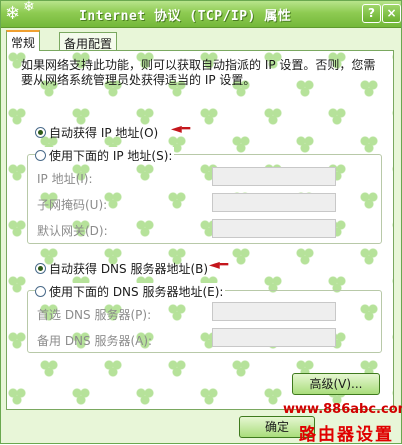 Image resolution: width=402 pixels, height=445 pixels. Describe the element at coordinates (274, 311) in the screenshot. I see `preferred-dns-input` at that location.